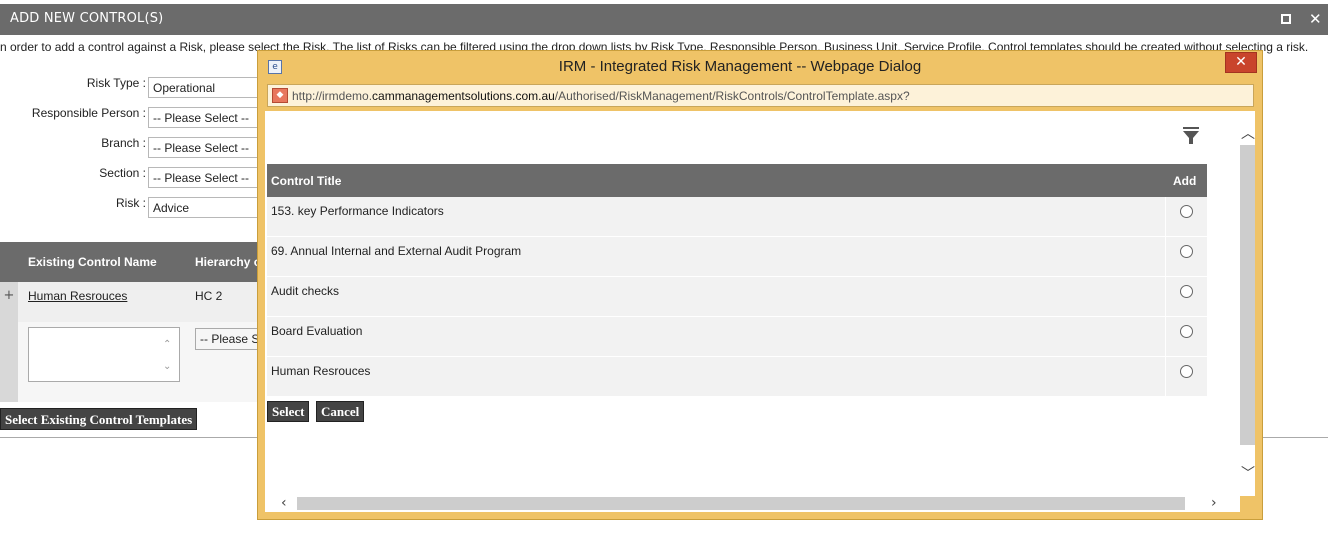 The image size is (1328, 549). Describe the element at coordinates (209, 296) in the screenshot. I see `hierarchy-value: HC 2` at that location.